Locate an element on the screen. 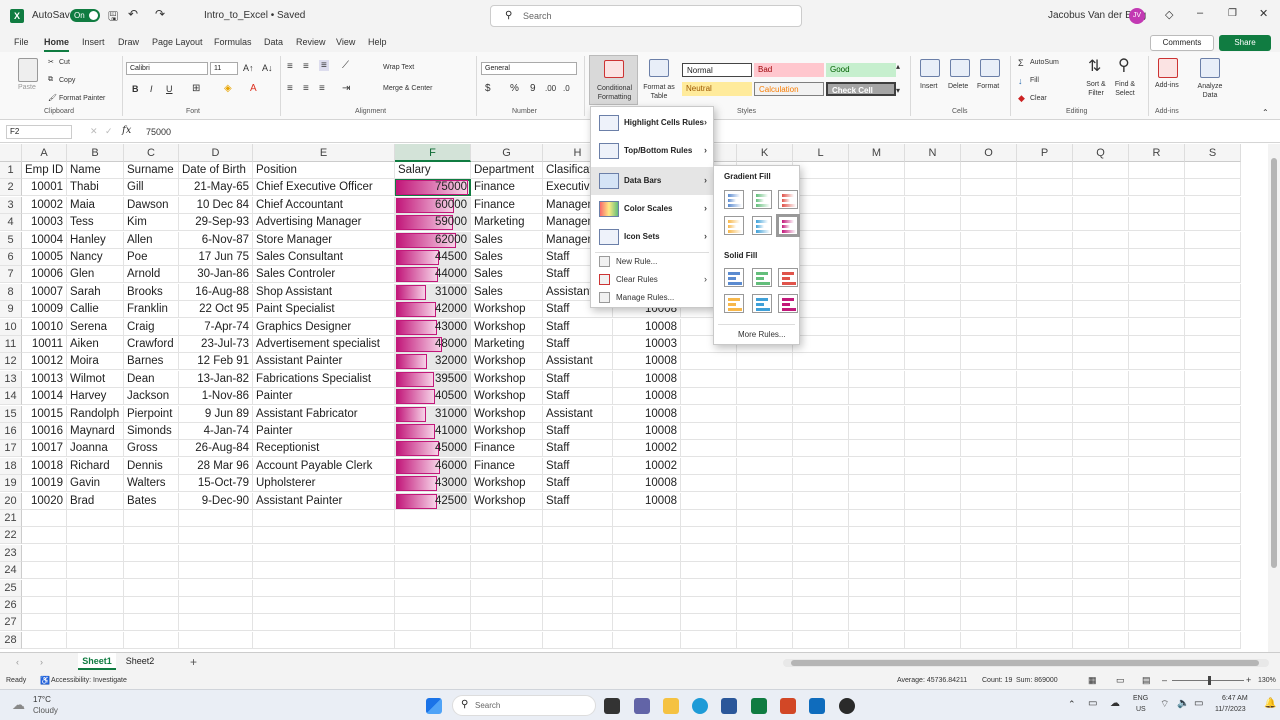 This screenshot has height=720, width=1280. tab-home: Home is located at coordinates (57, 44).